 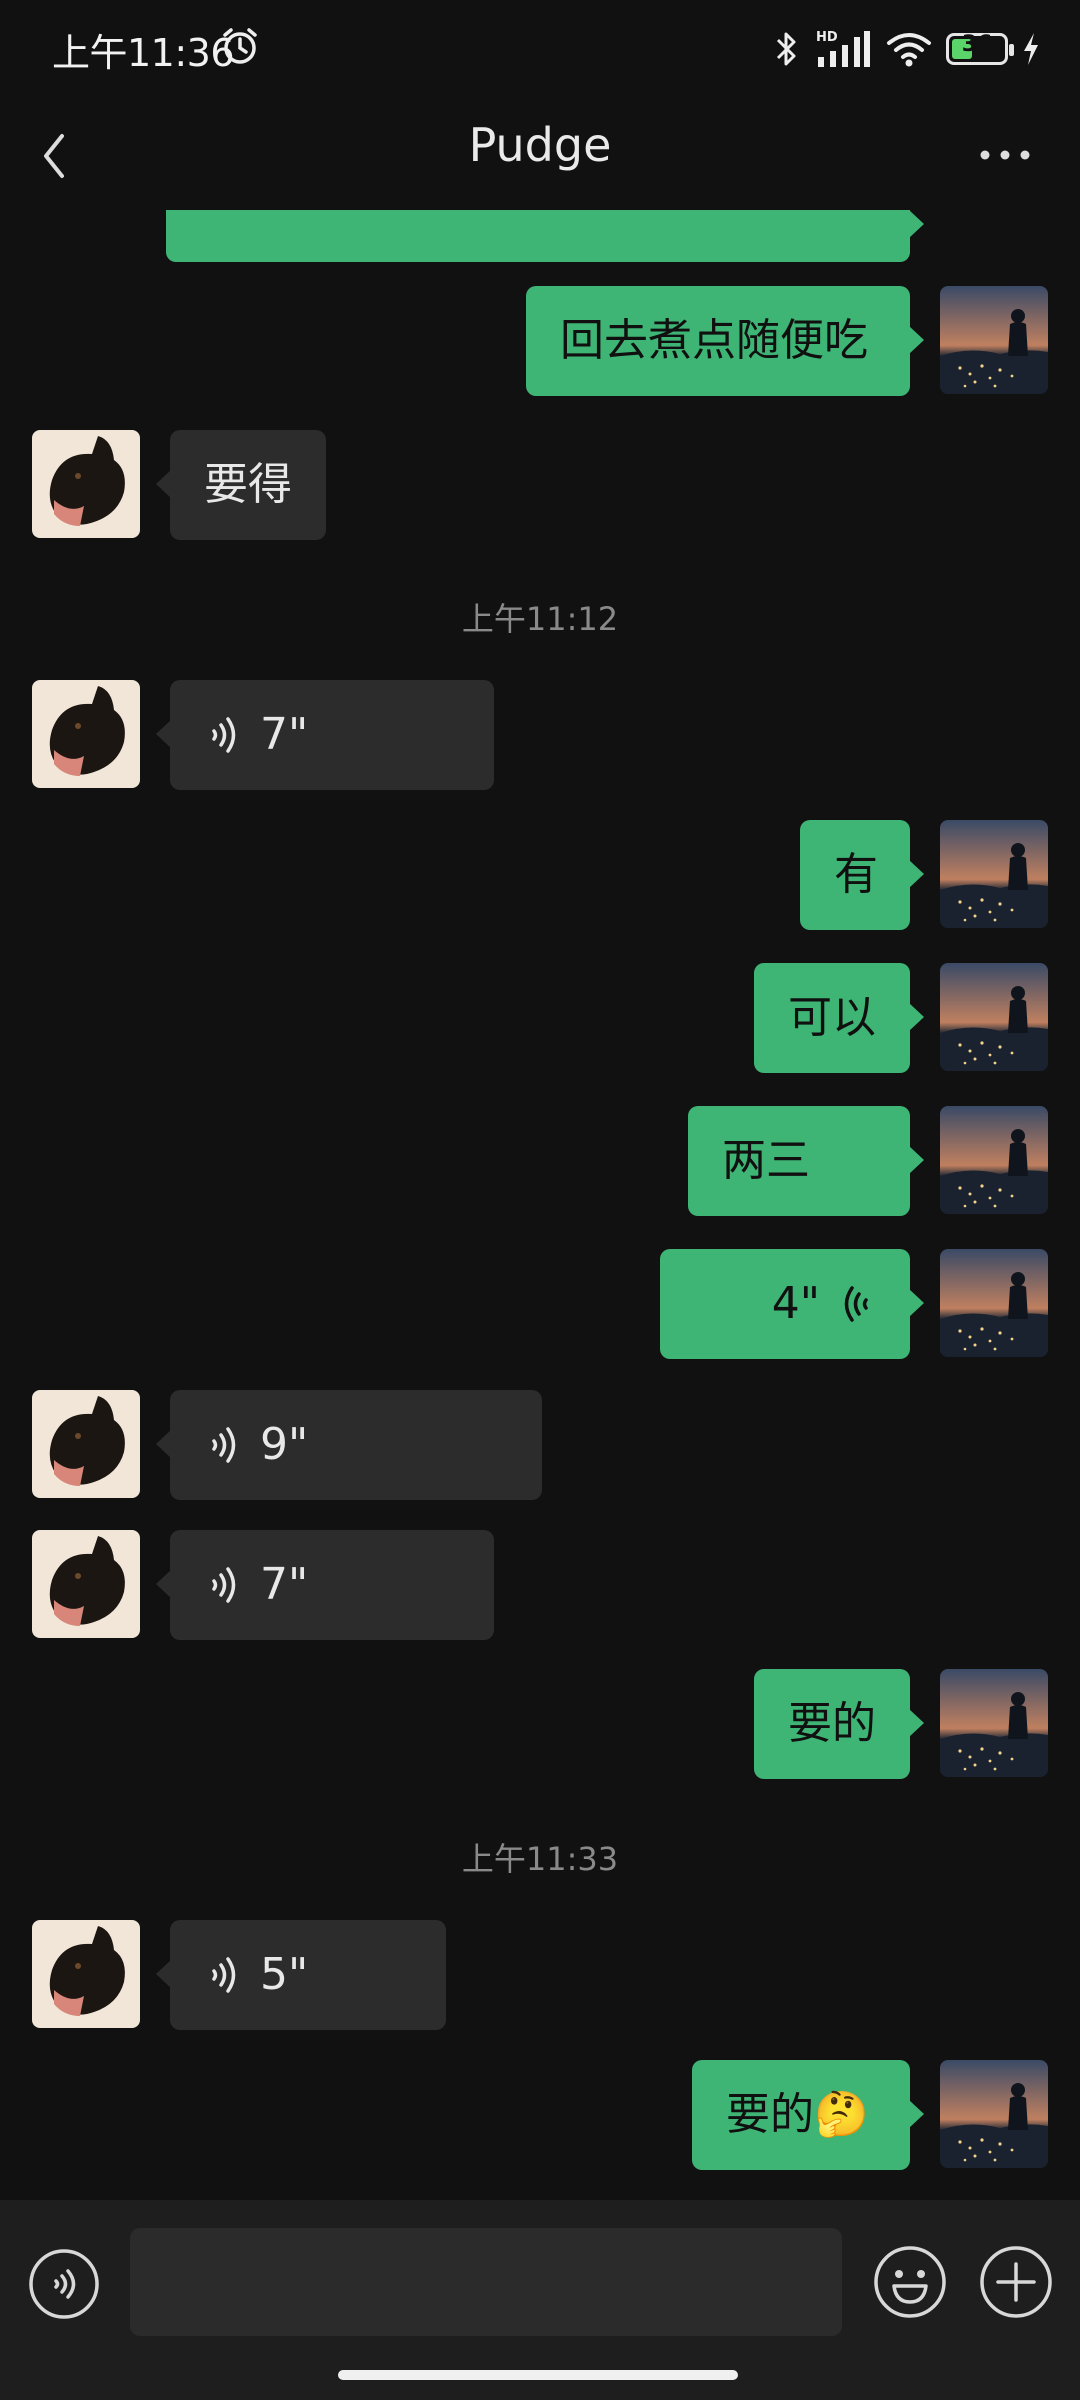 What do you see at coordinates (786, 49) in the screenshot?
I see `bluetooth-icon` at bounding box center [786, 49].